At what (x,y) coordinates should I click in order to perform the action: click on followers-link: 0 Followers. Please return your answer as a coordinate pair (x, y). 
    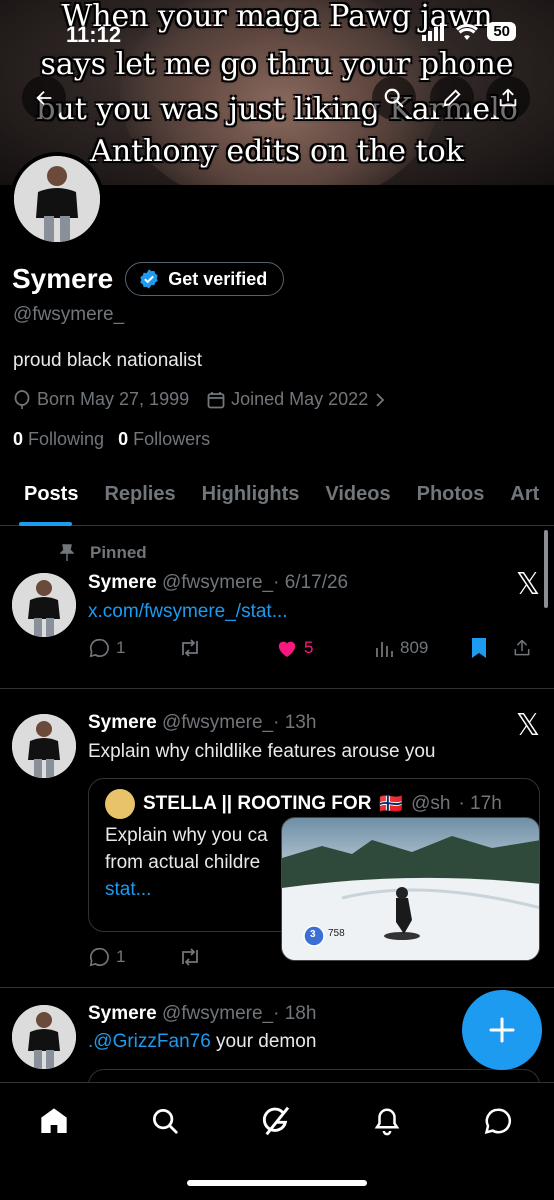
    Looking at the image, I should click on (164, 439).